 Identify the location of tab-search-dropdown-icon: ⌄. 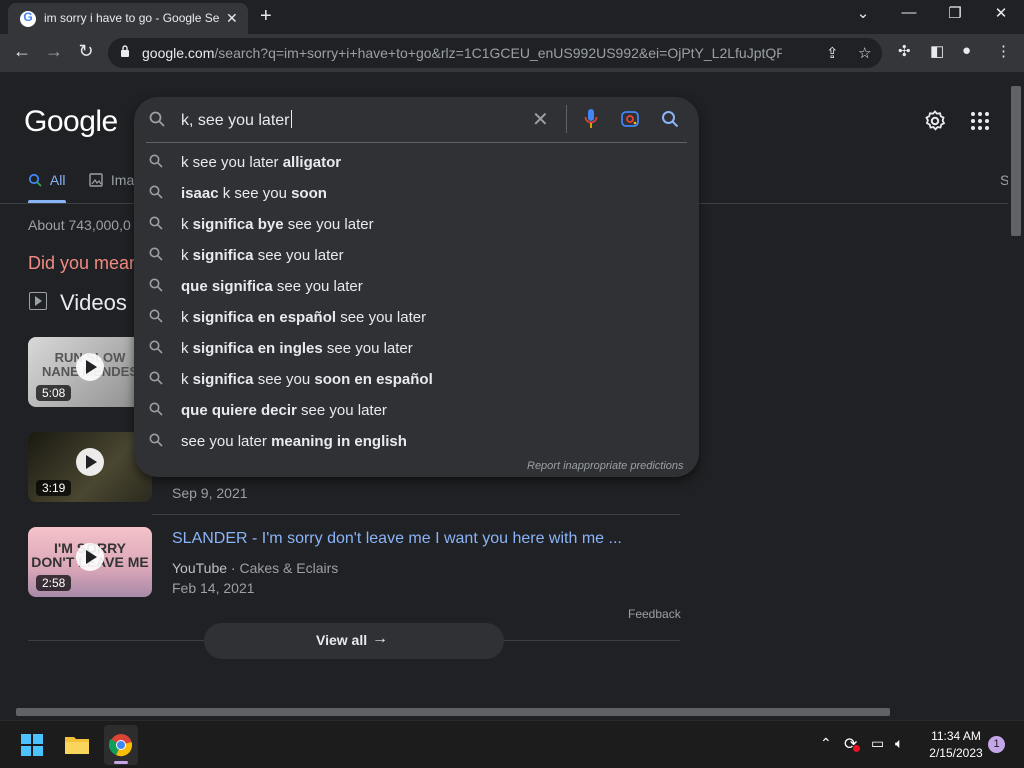
(863, 13).